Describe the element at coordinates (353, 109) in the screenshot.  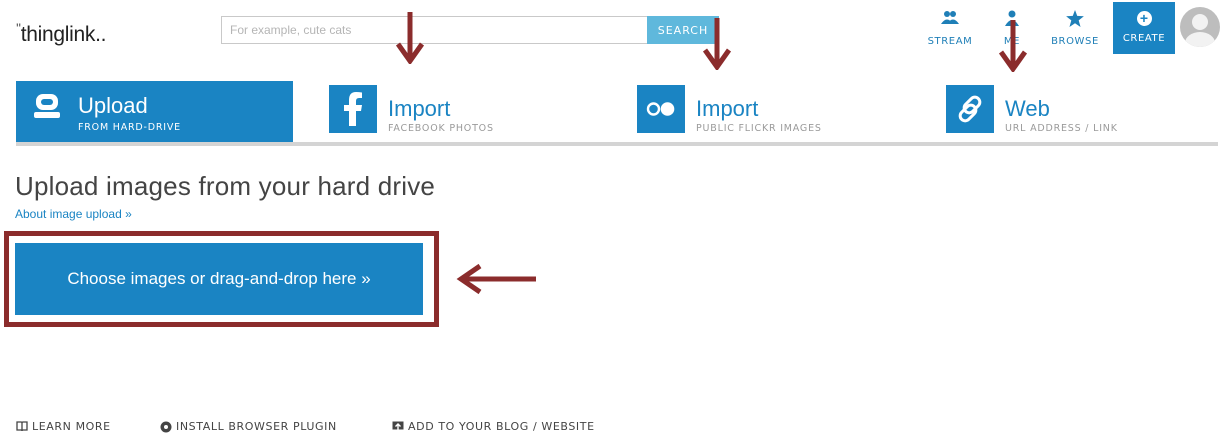
I see `facebook-icon` at that location.